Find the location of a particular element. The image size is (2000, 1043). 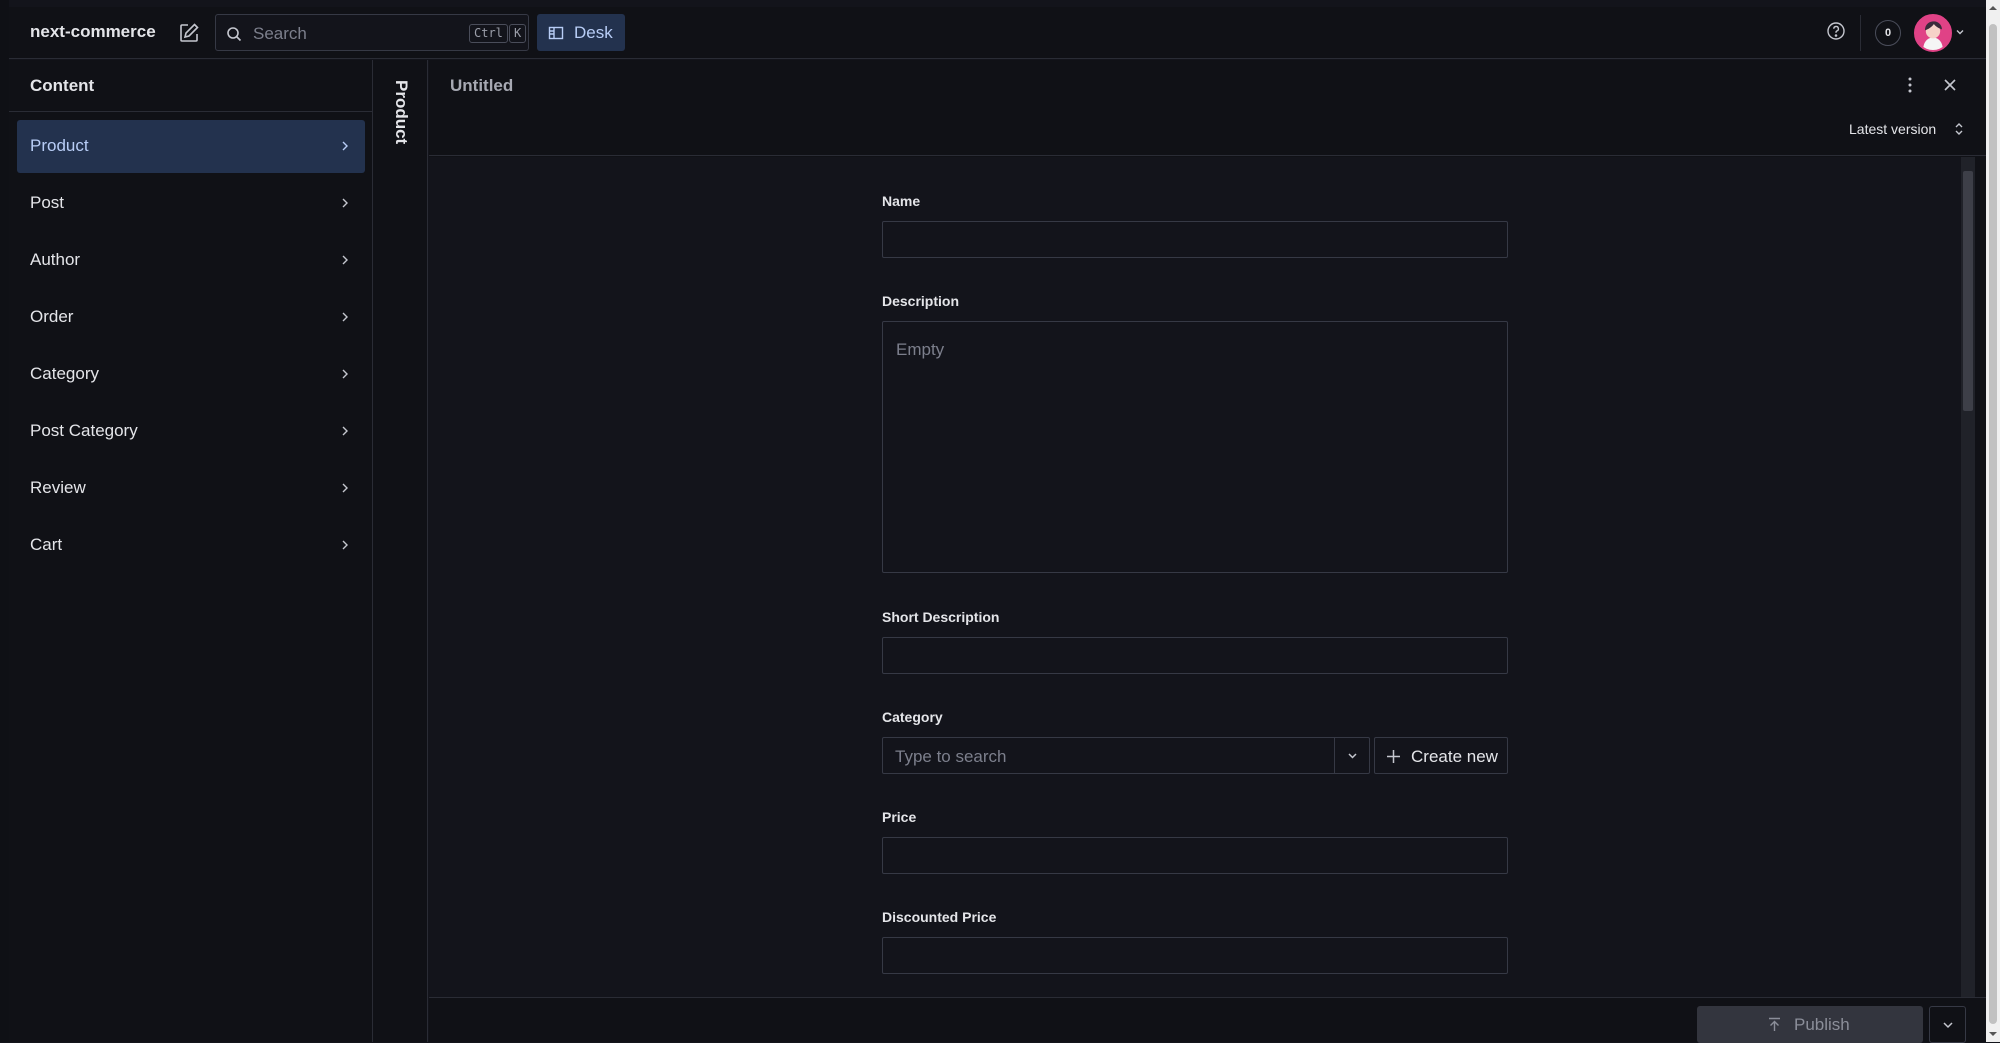

document-menu-button is located at coordinates (1910, 85).